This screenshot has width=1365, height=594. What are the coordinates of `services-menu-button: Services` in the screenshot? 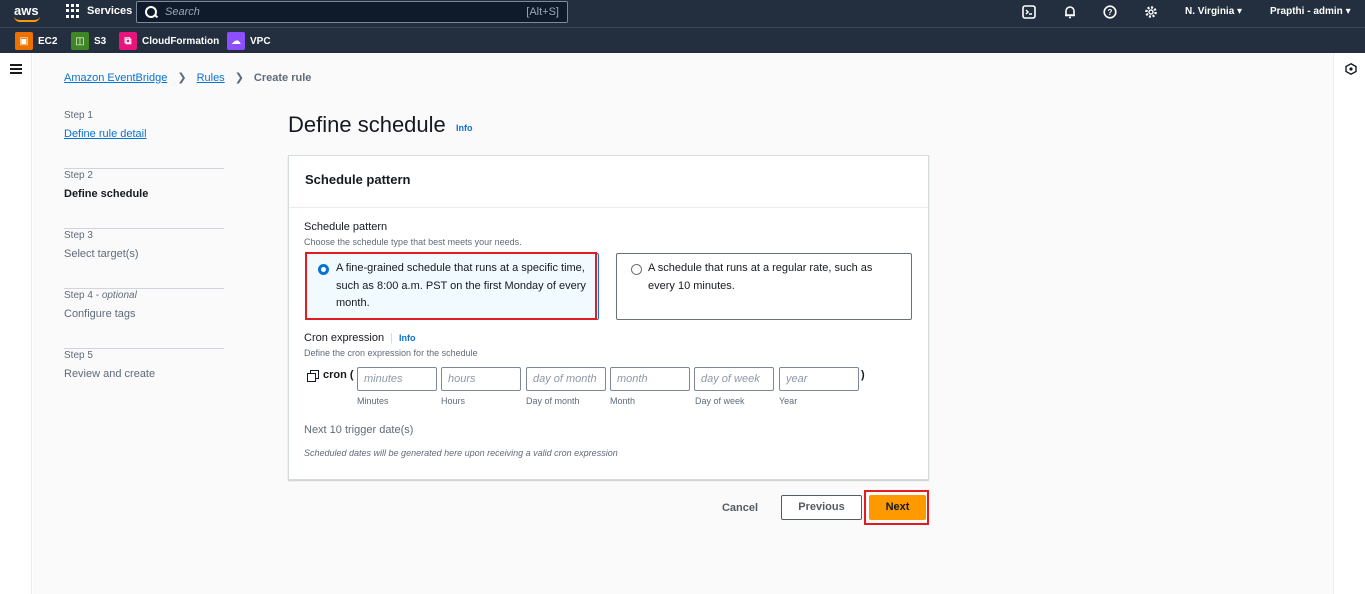 It's located at (99, 11).